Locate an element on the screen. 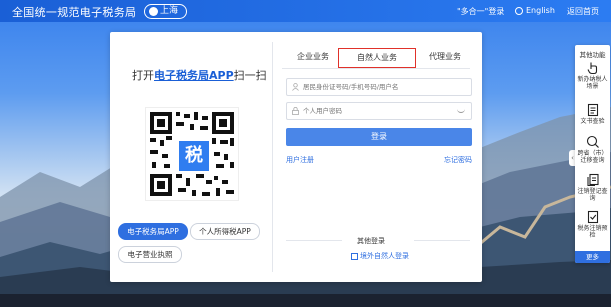 This screenshot has width=611, height=307. side-item-label: 文书查验 is located at coordinates (592, 121).